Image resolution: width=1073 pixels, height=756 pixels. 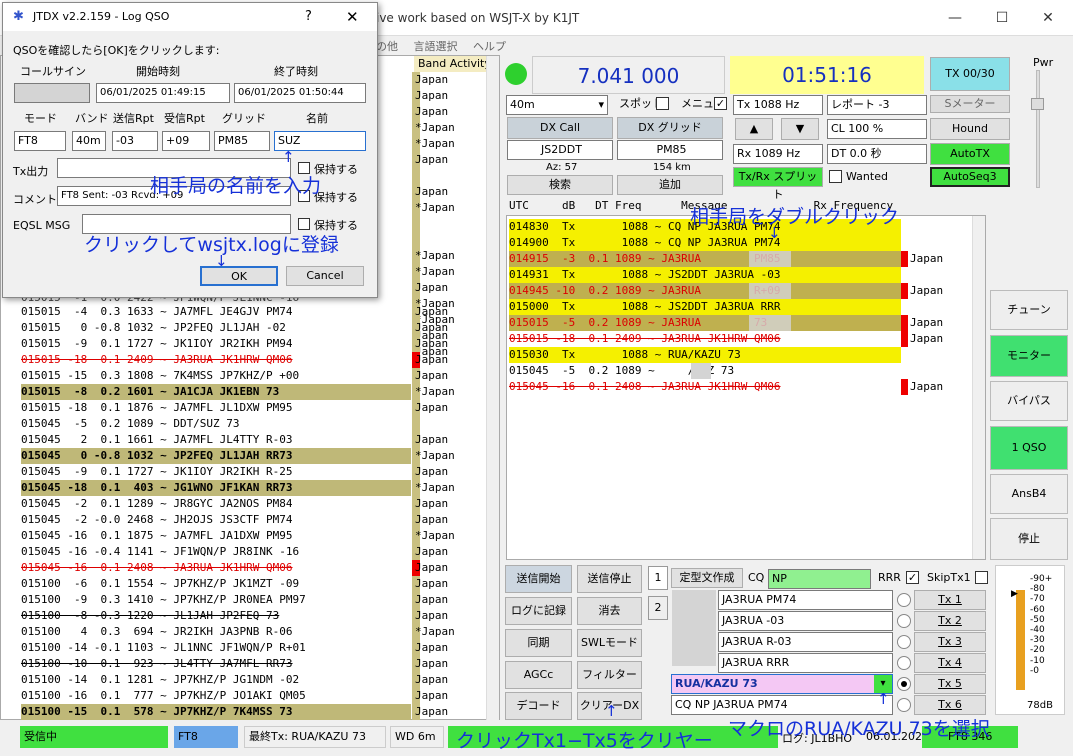 I want to click on dt-spinbox: DT 0.0 秒, so click(x=877, y=154).